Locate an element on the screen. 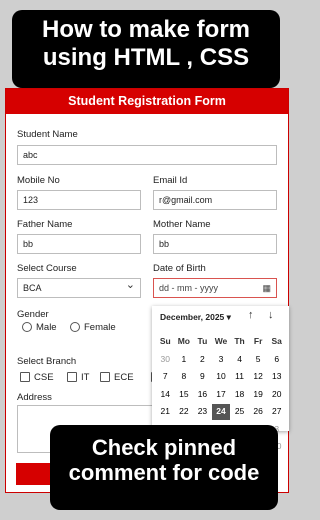 Image resolution: width=320 pixels, height=520 pixels. calendar-day: 25 is located at coordinates (239, 412).